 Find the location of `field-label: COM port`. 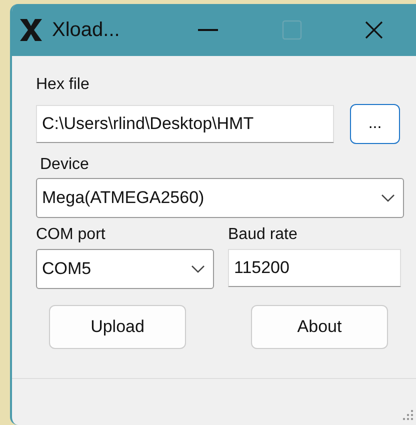

field-label: COM port is located at coordinates (71, 235).